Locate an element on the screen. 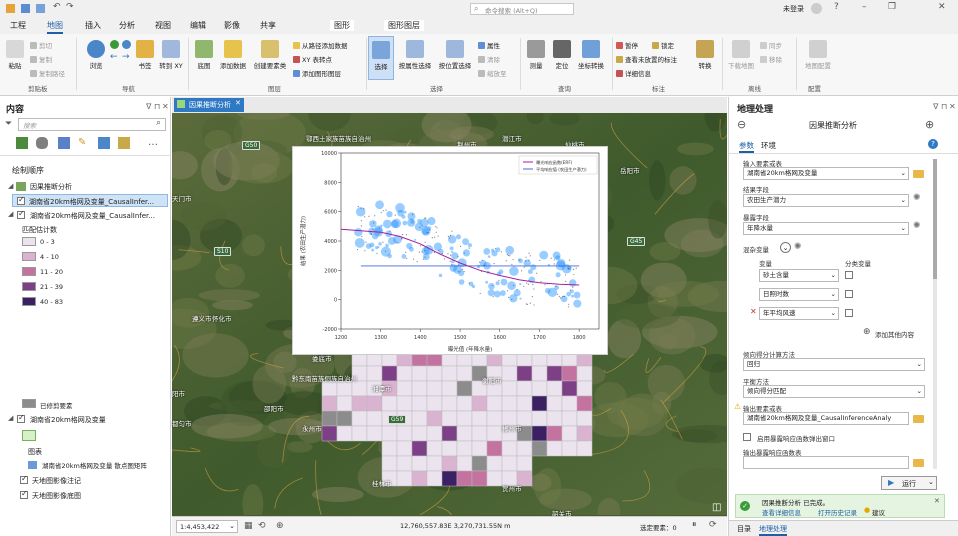  status-history-link: 打开历史记录 is located at coordinates (837, 512).